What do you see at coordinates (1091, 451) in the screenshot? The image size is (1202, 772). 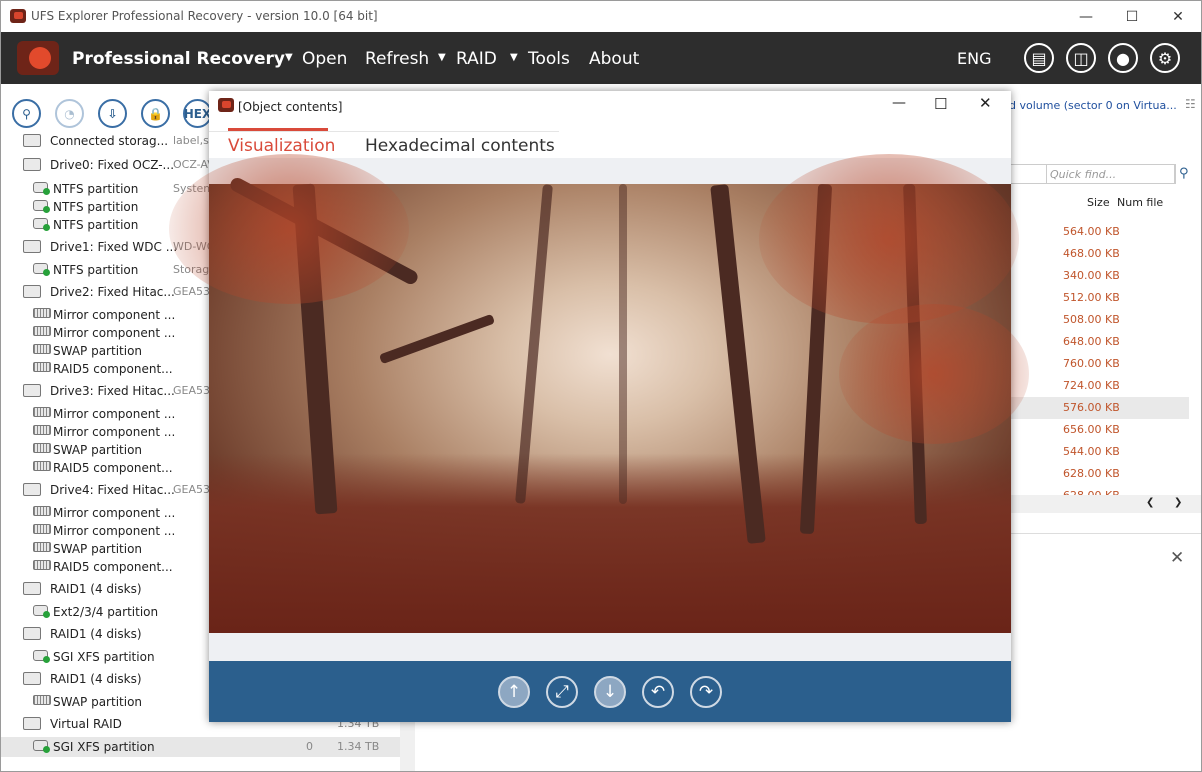 I see `file-size-cell: 544.00 KB` at bounding box center [1091, 451].